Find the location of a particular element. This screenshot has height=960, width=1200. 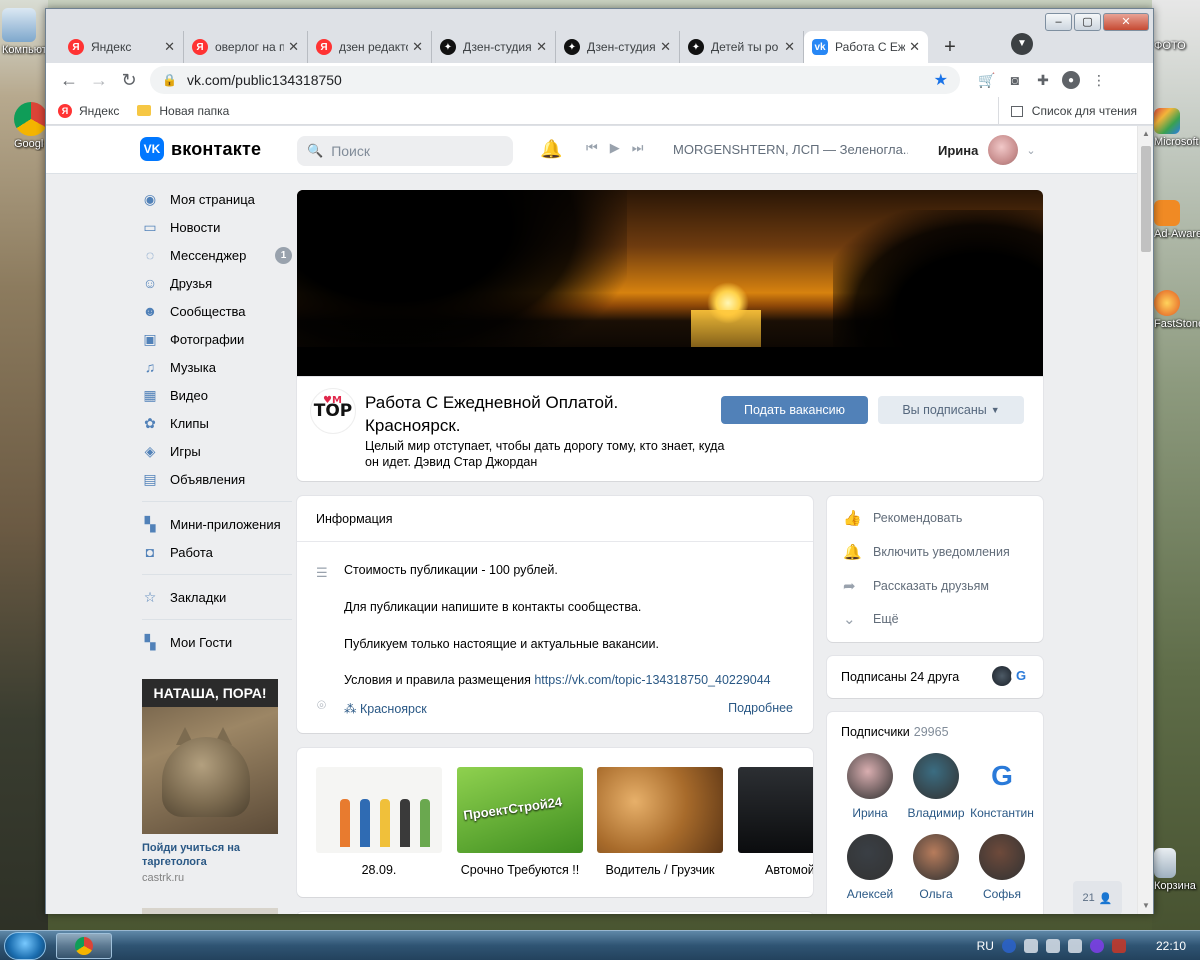

reload-button: ↻ is located at coordinates (129, 80).